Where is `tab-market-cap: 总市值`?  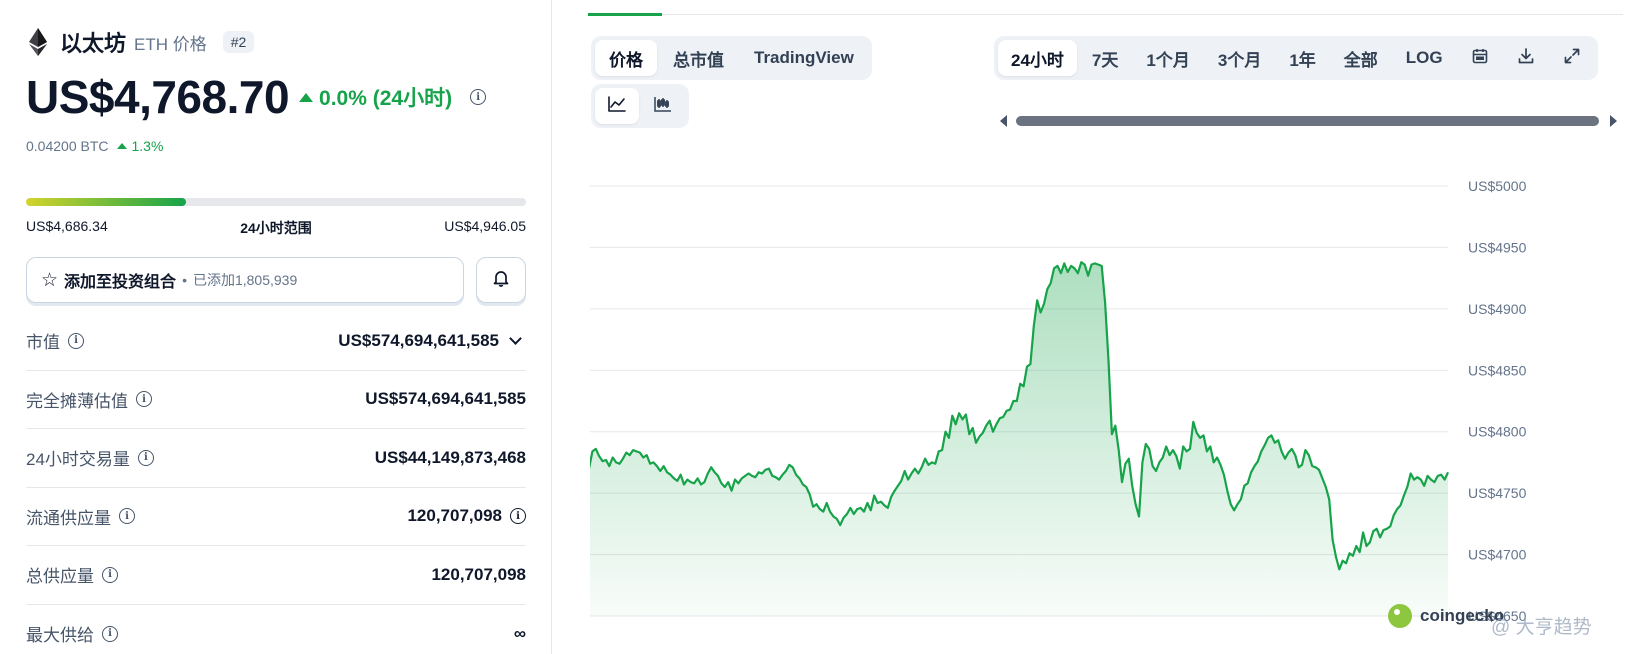 tab-market-cap: 总市值 is located at coordinates (698, 58).